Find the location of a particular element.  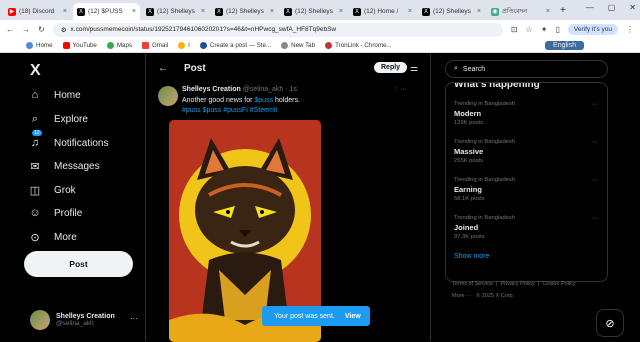

browser-tab-active: X (12) $PUSS × is located at coordinates (106, 11).